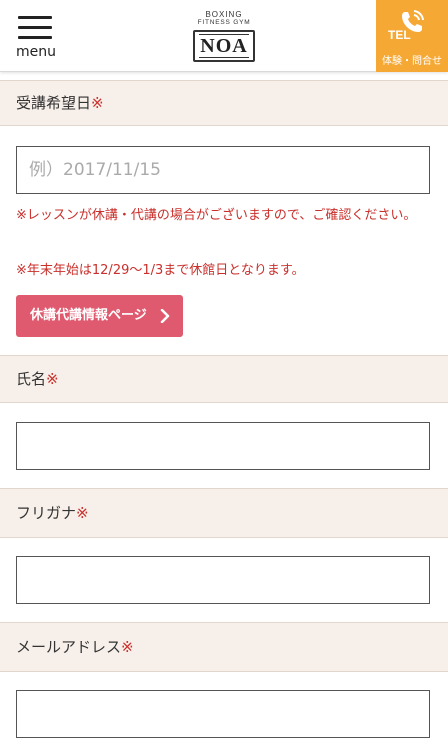  What do you see at coordinates (127, 647) in the screenshot?
I see `email-required-mark: ※` at bounding box center [127, 647].